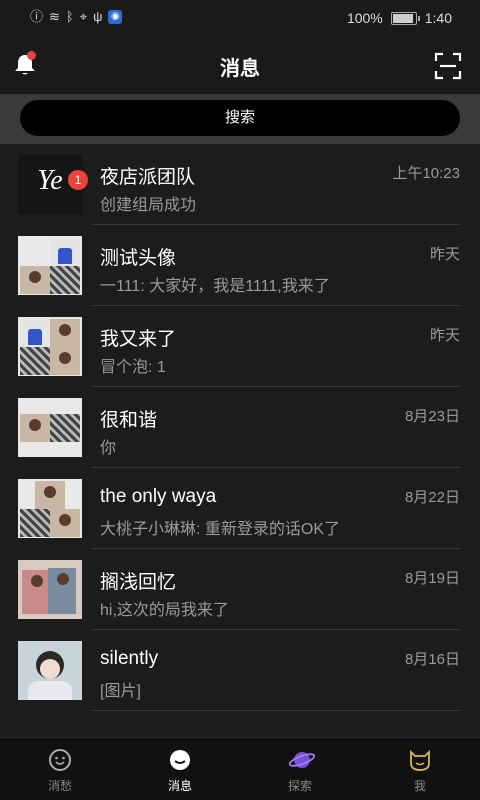  I want to click on conversation-time: 8月16日, so click(432, 659).